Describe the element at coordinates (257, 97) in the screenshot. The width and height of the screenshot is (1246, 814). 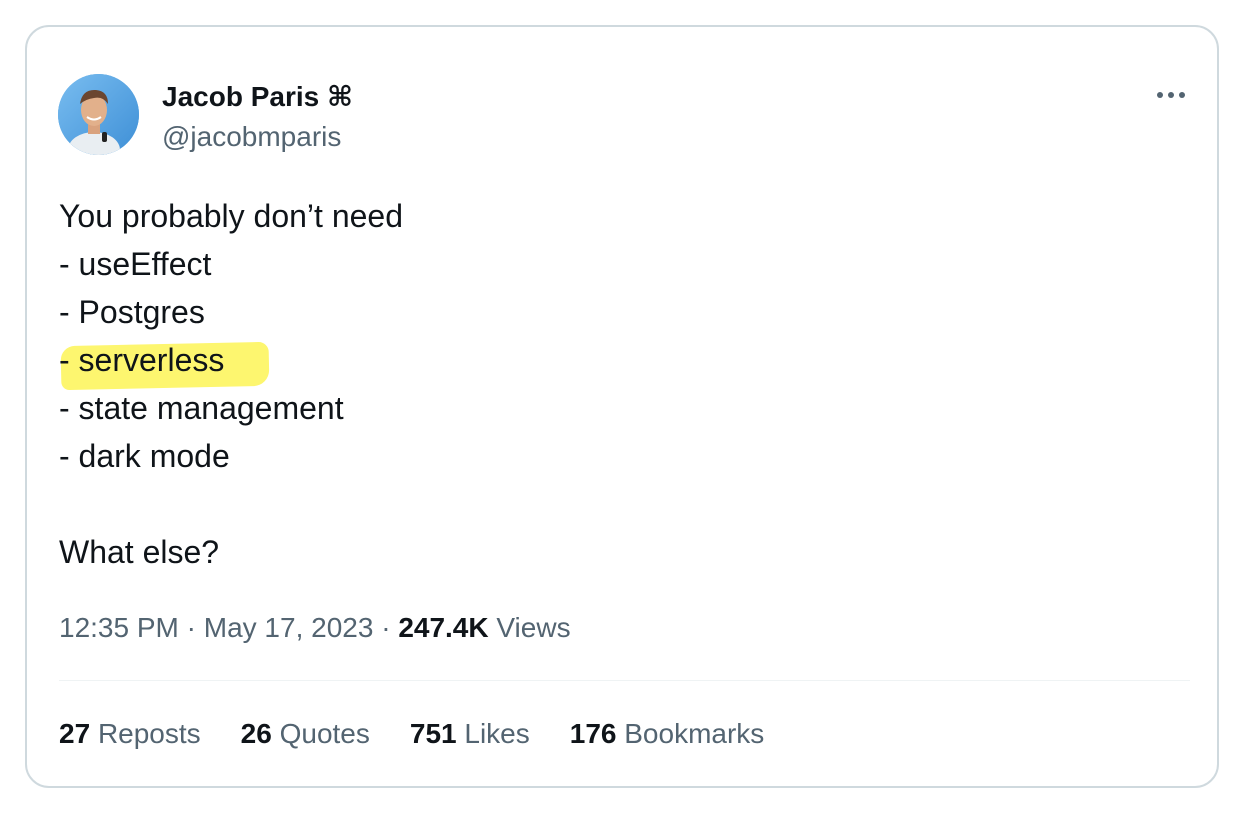
I see `author-name: Jacob Paris ⌘` at that location.